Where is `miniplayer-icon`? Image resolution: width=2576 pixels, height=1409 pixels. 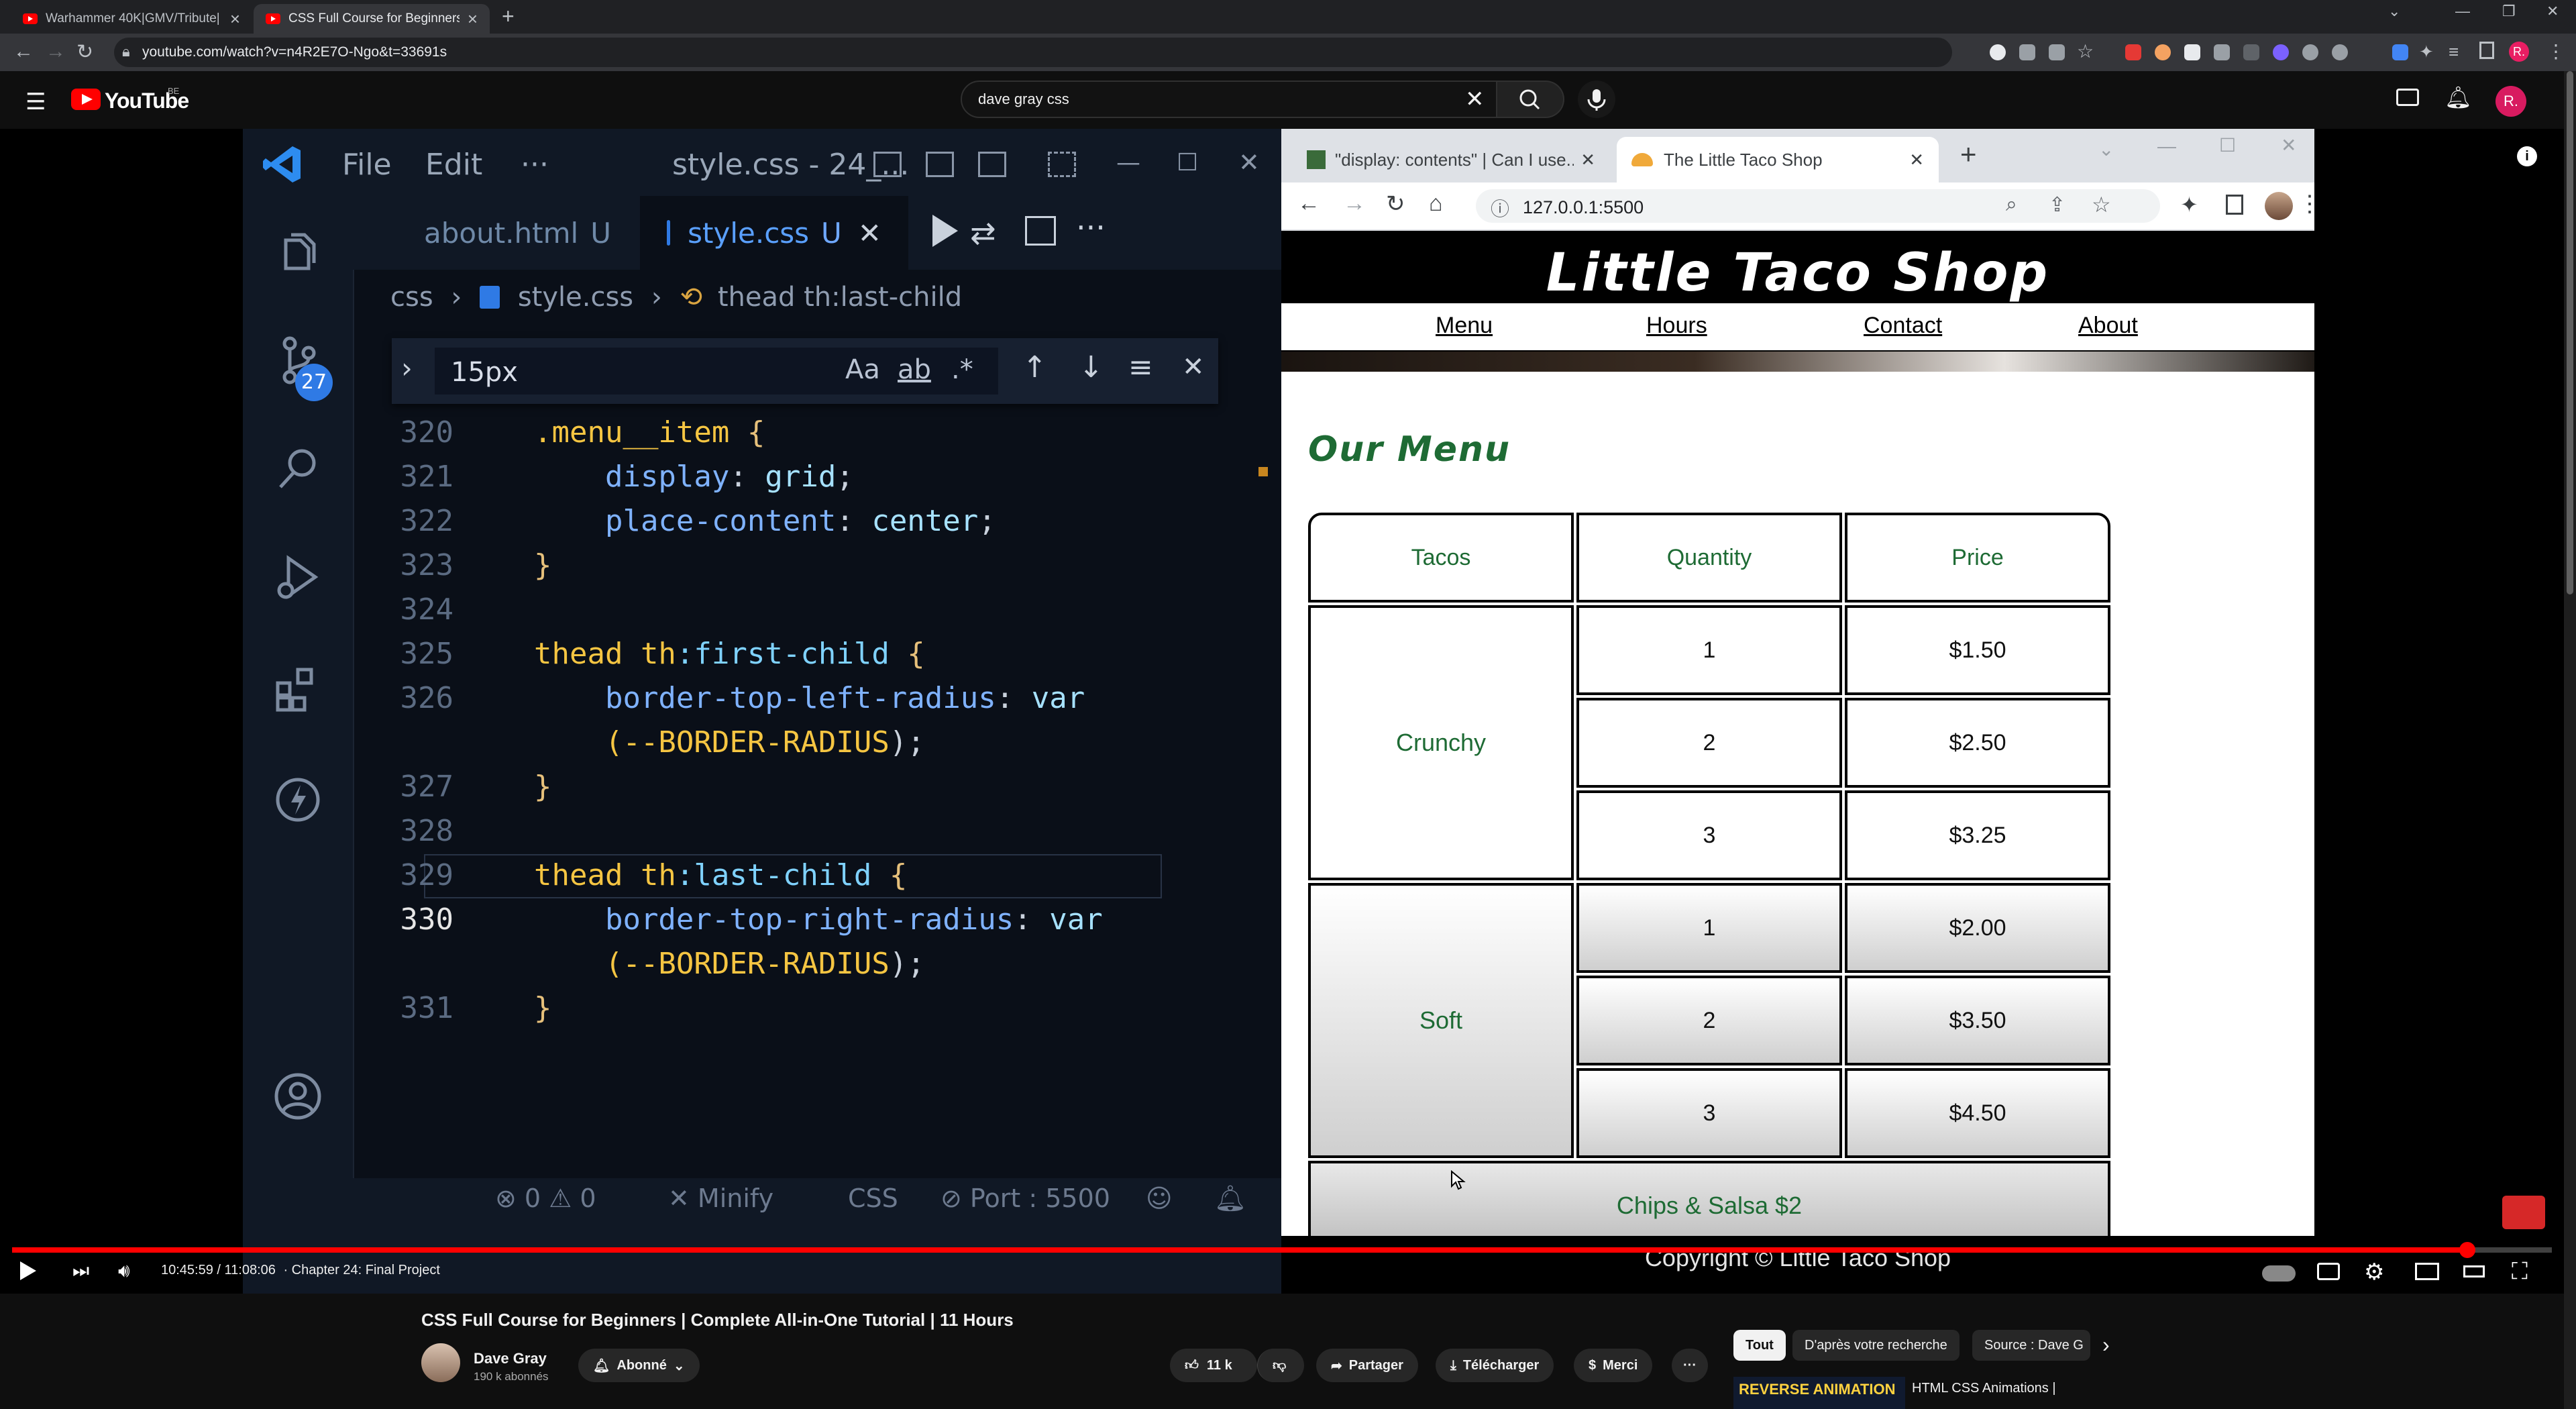 miniplayer-icon is located at coordinates (2427, 1271).